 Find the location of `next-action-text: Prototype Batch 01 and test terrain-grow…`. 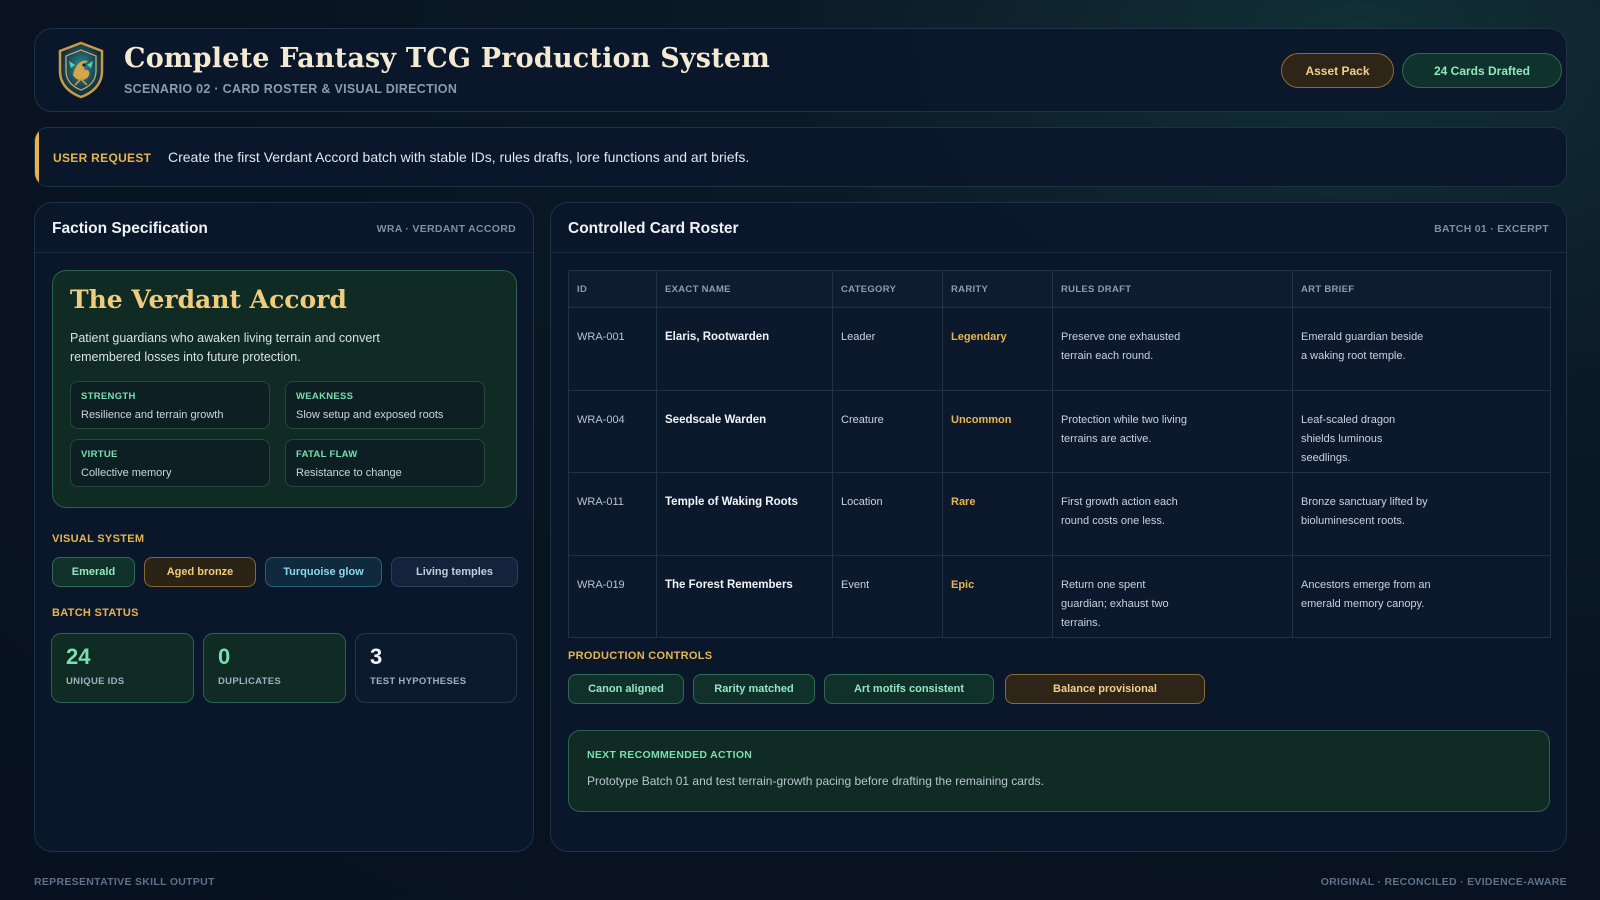

next-action-text: Prototype Batch 01 and test terrain-grow… is located at coordinates (815, 781).